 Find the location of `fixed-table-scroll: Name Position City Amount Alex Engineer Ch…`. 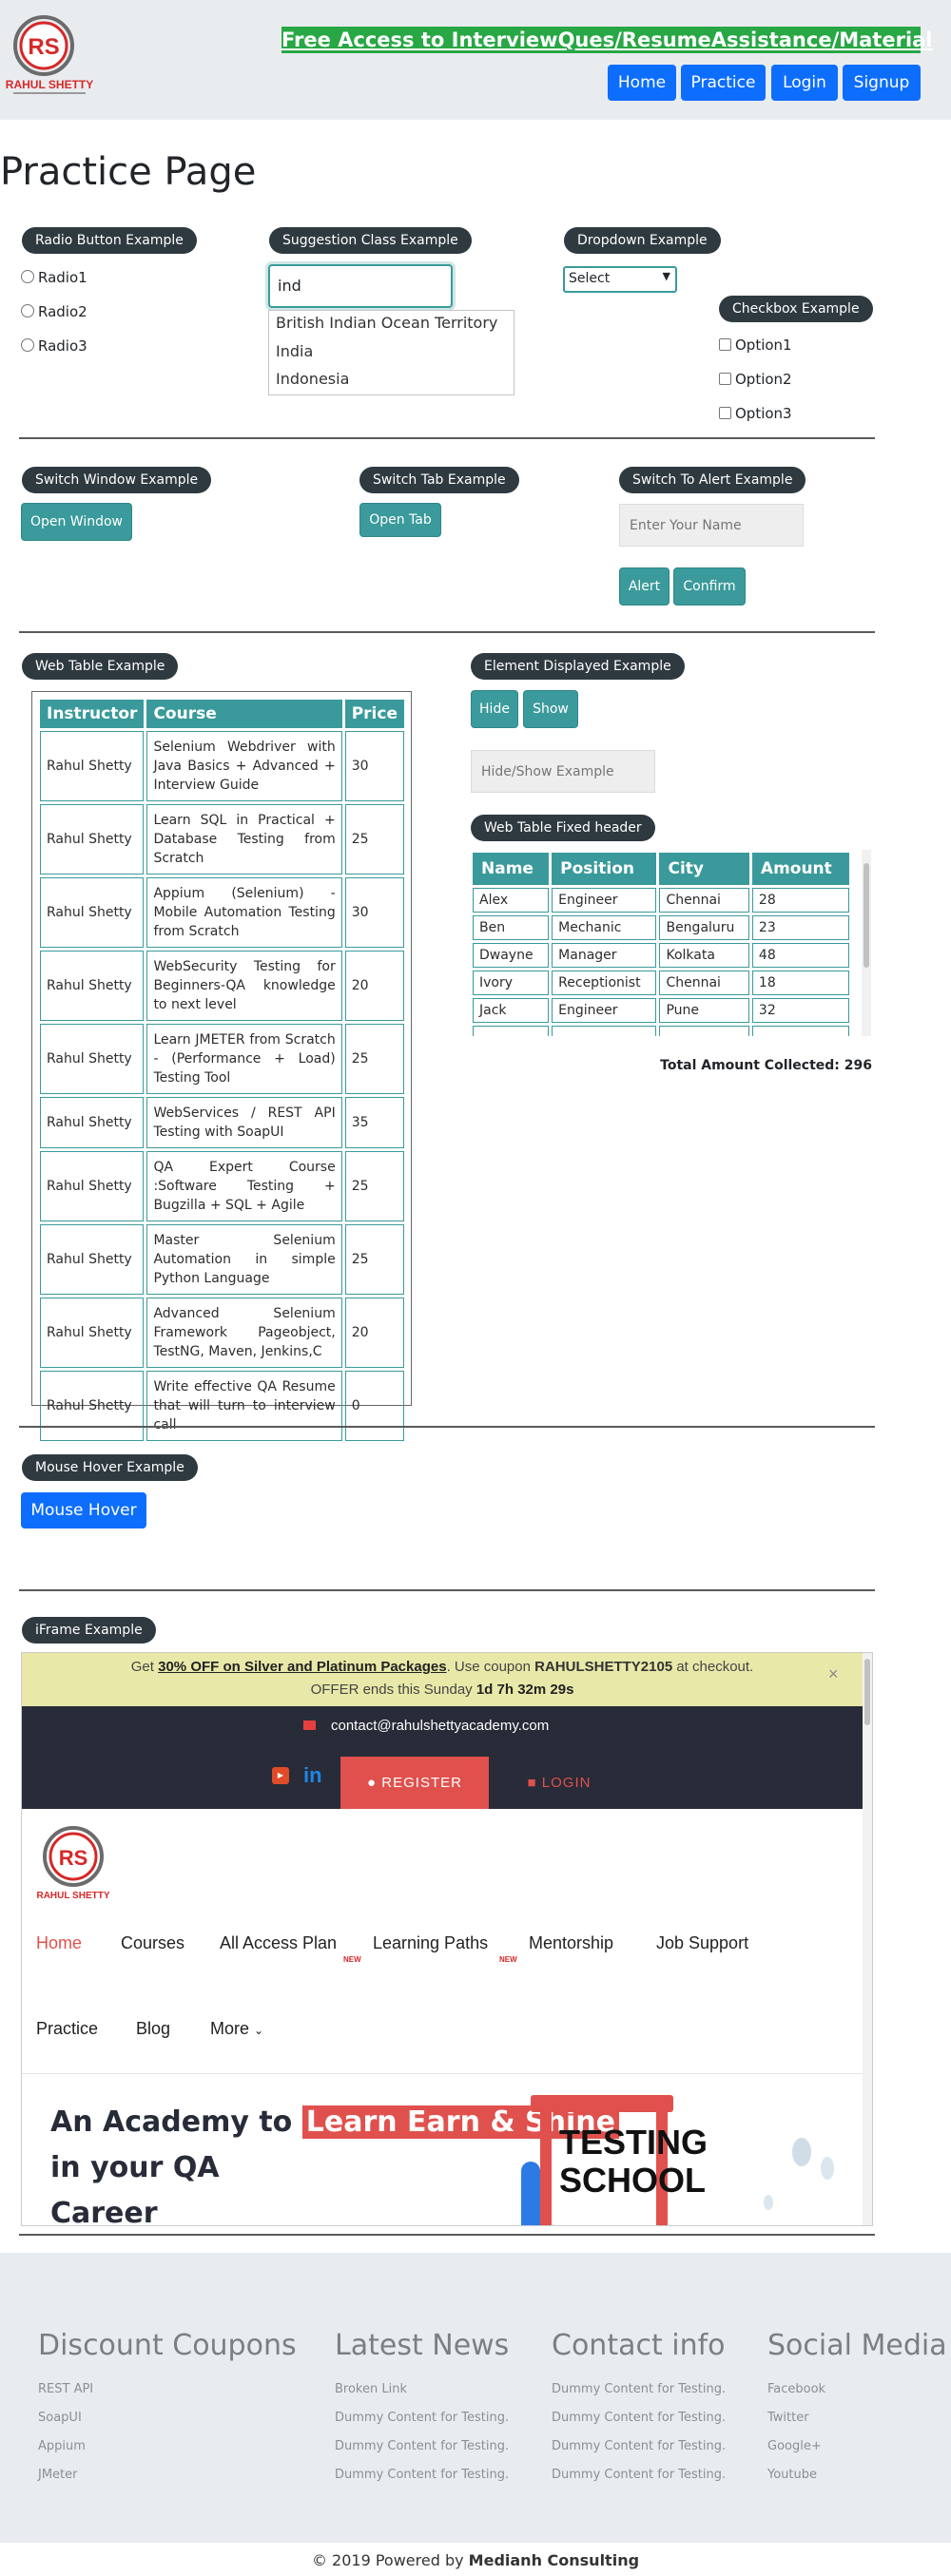

fixed-table-scroll: Name Position City Amount Alex Engineer Ch… is located at coordinates (670, 943).